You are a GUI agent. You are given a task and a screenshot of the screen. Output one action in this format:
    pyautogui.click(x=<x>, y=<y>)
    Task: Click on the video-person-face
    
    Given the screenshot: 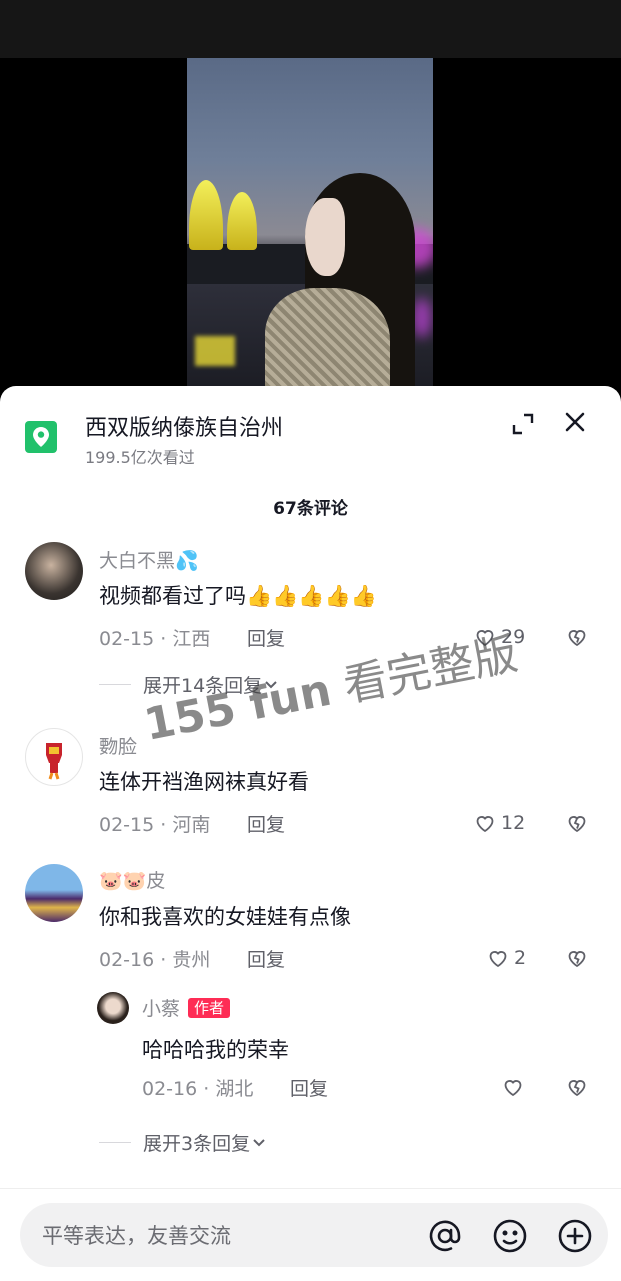 What is the action you would take?
    pyautogui.click(x=325, y=237)
    